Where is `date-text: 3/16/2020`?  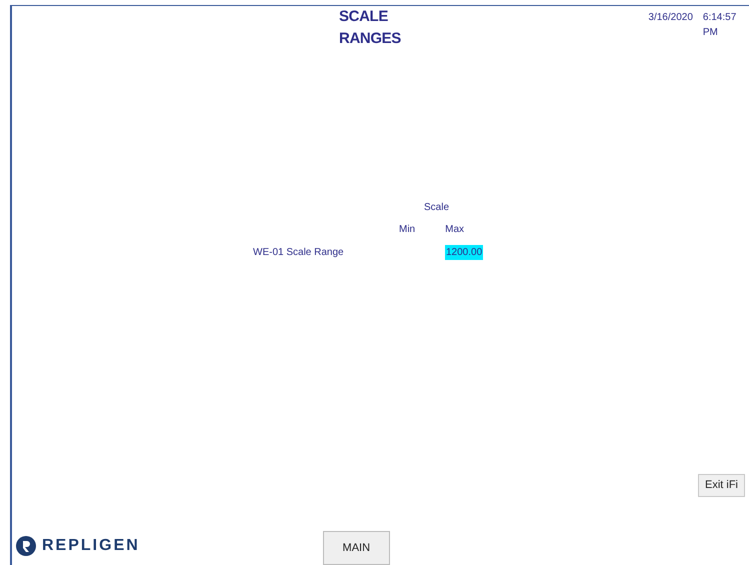 date-text: 3/16/2020 is located at coordinates (670, 18).